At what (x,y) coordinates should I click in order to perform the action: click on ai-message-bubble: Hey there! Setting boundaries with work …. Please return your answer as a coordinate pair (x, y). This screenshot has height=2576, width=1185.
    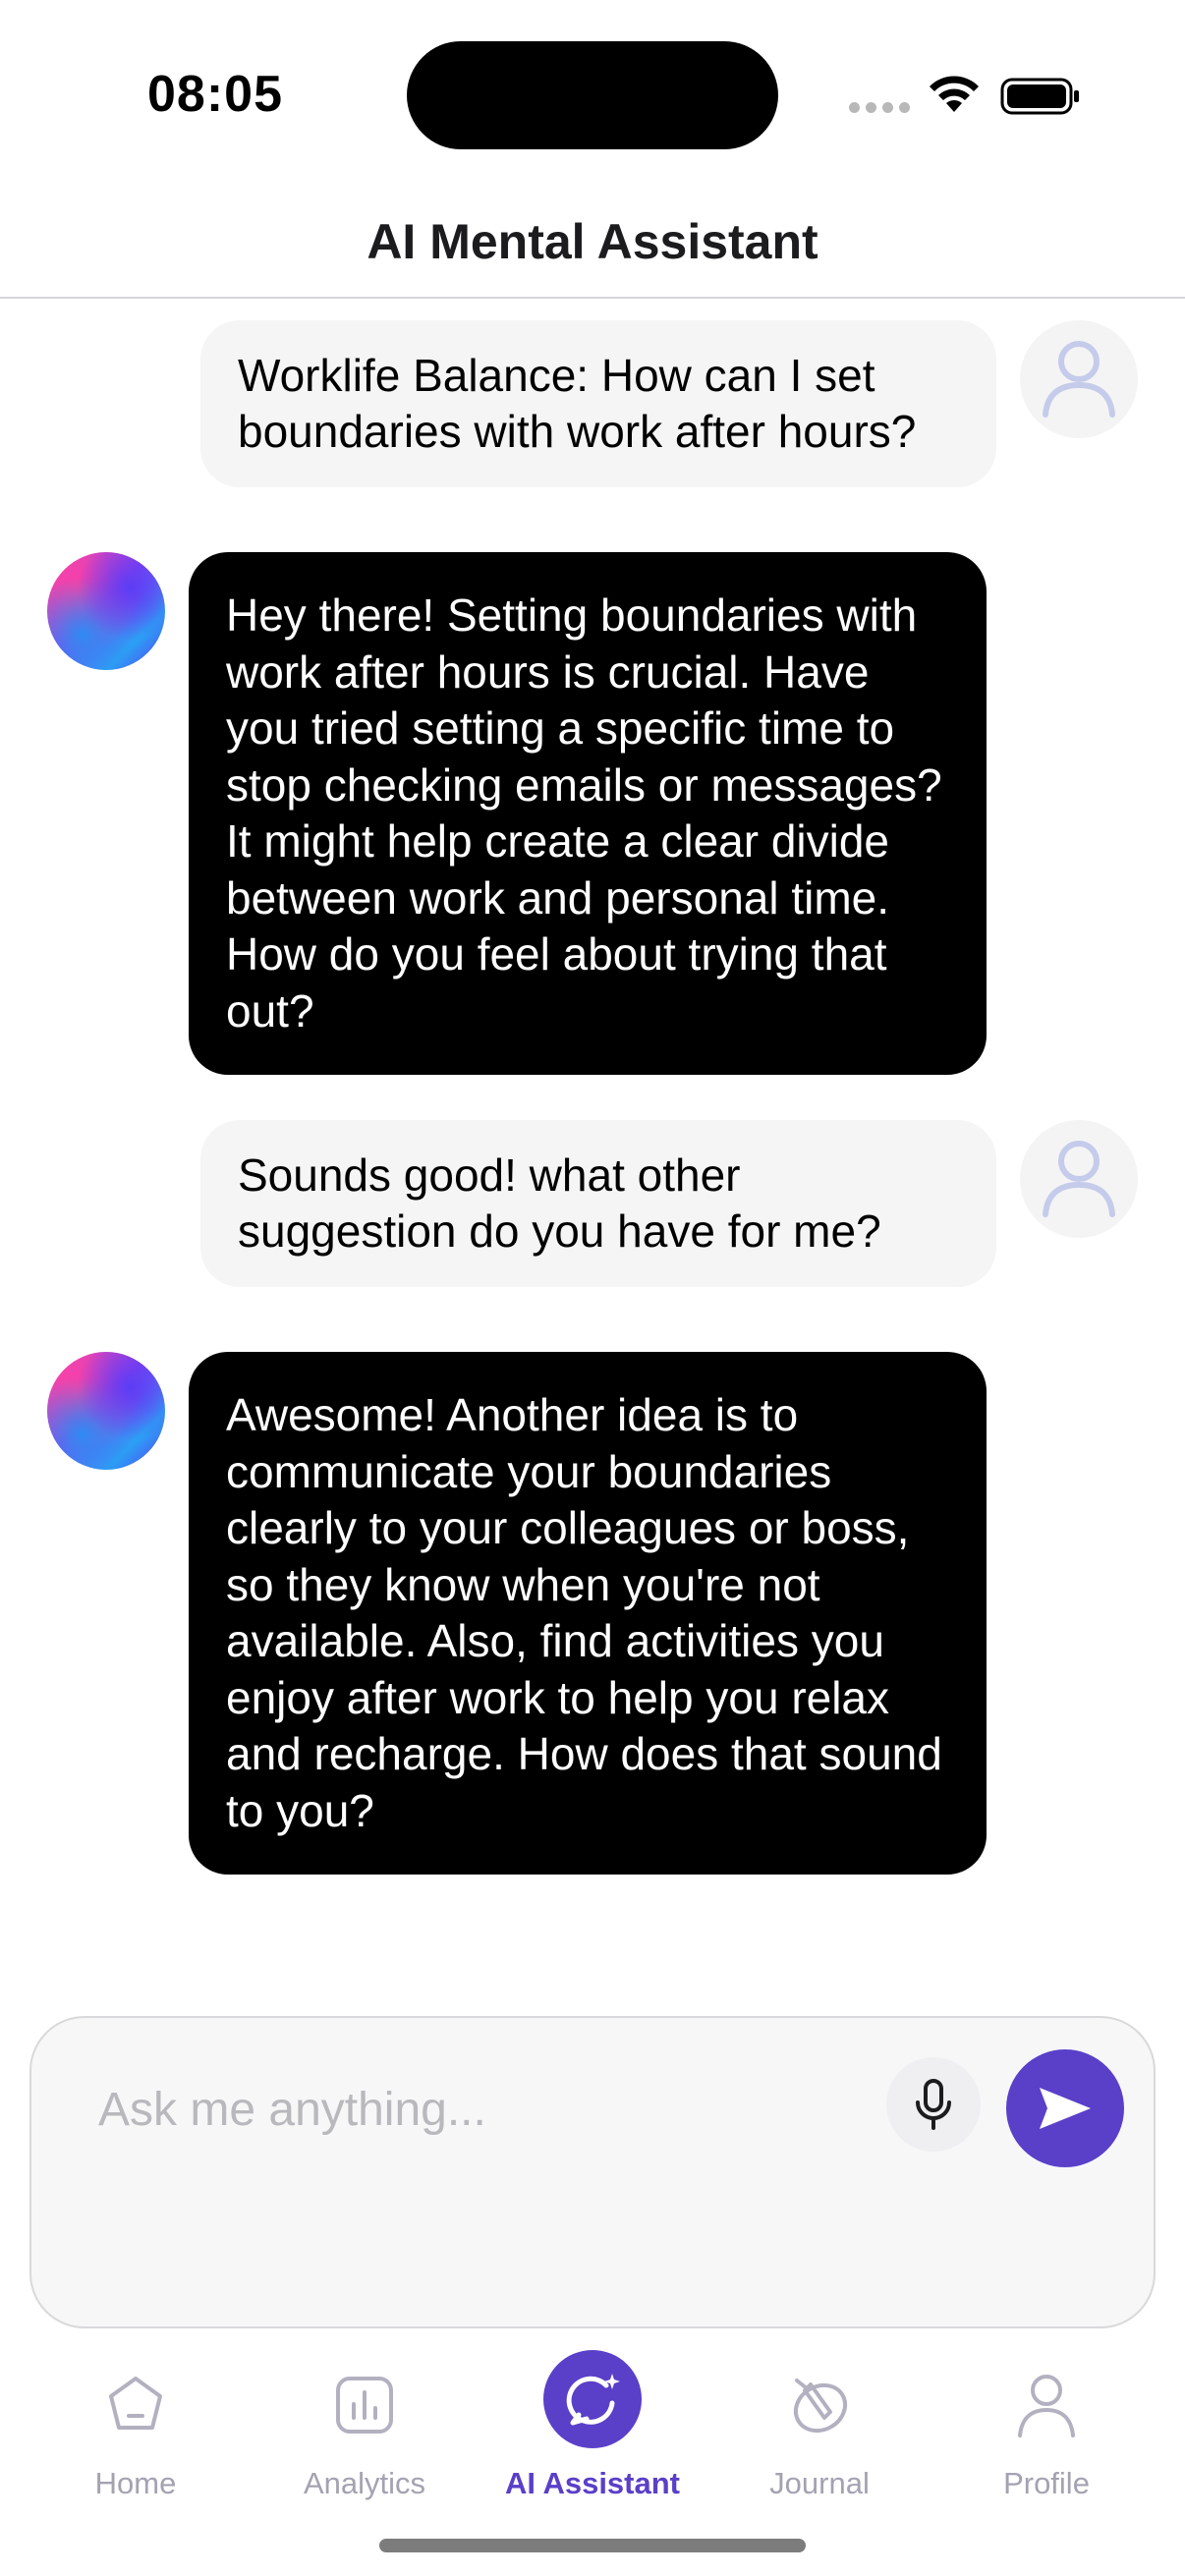
    Looking at the image, I should click on (588, 813).